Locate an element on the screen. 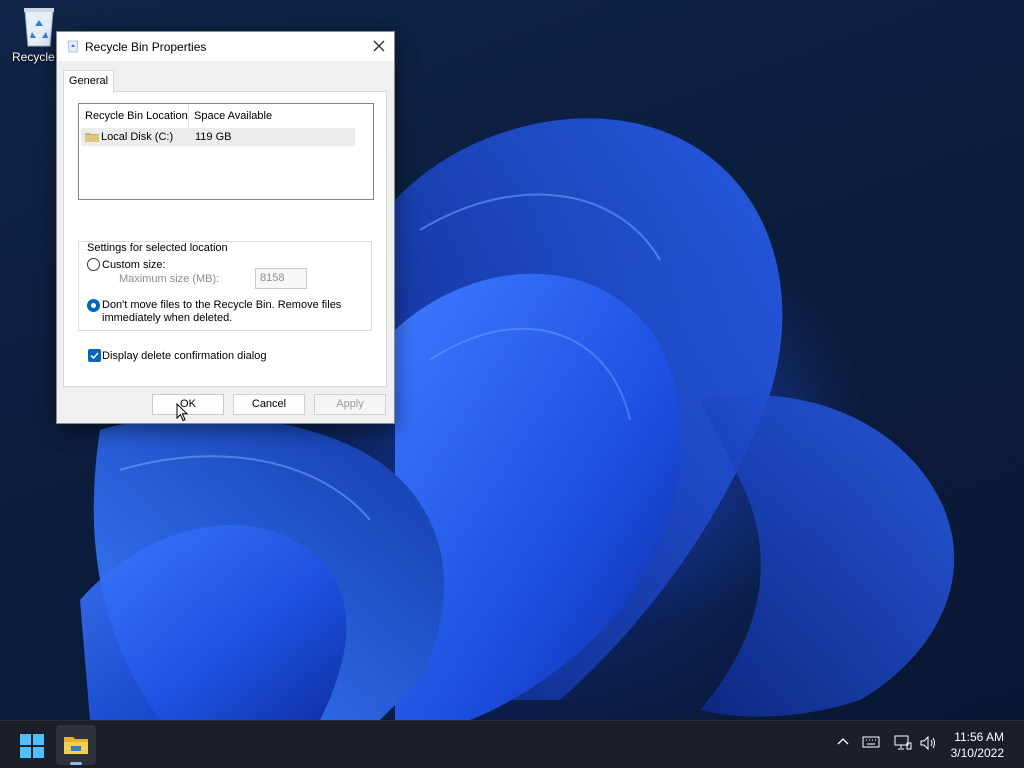  running-indicator is located at coordinates (76, 763).